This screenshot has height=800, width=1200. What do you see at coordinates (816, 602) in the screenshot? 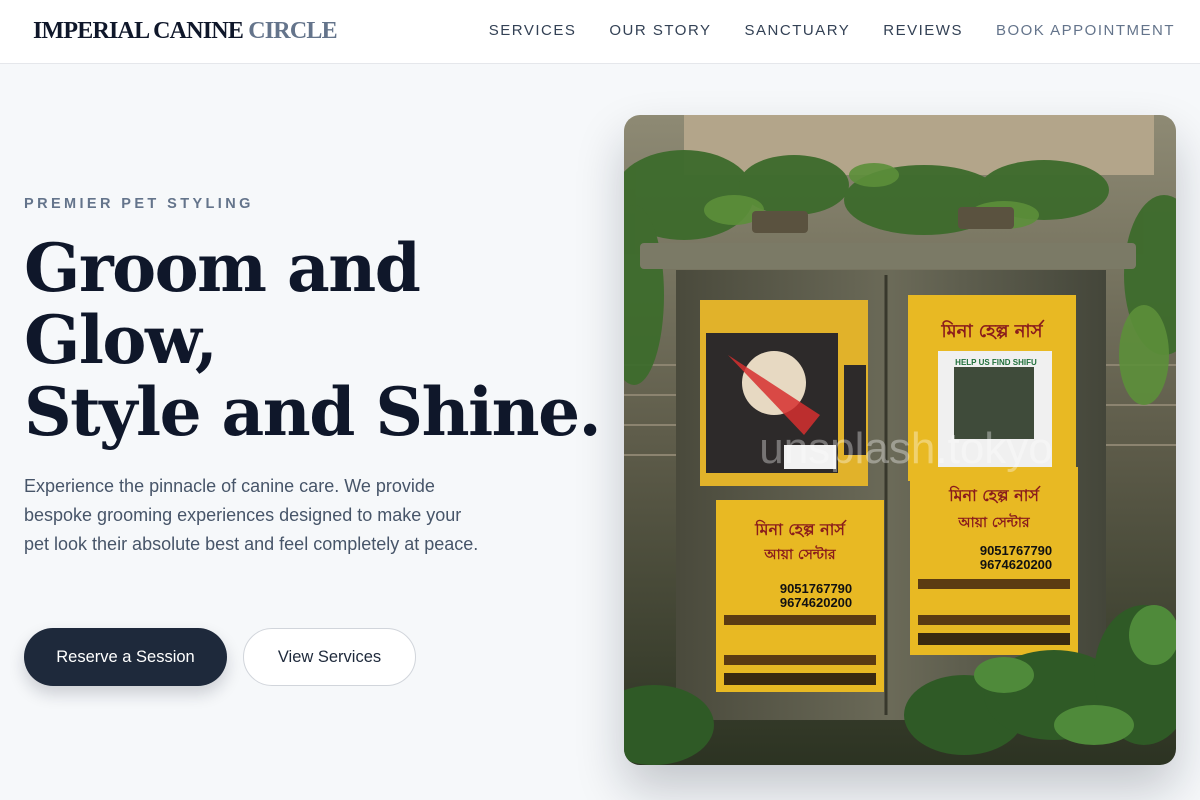
I see `poster-phone-2-bottom-left: 9674620200` at bounding box center [816, 602].